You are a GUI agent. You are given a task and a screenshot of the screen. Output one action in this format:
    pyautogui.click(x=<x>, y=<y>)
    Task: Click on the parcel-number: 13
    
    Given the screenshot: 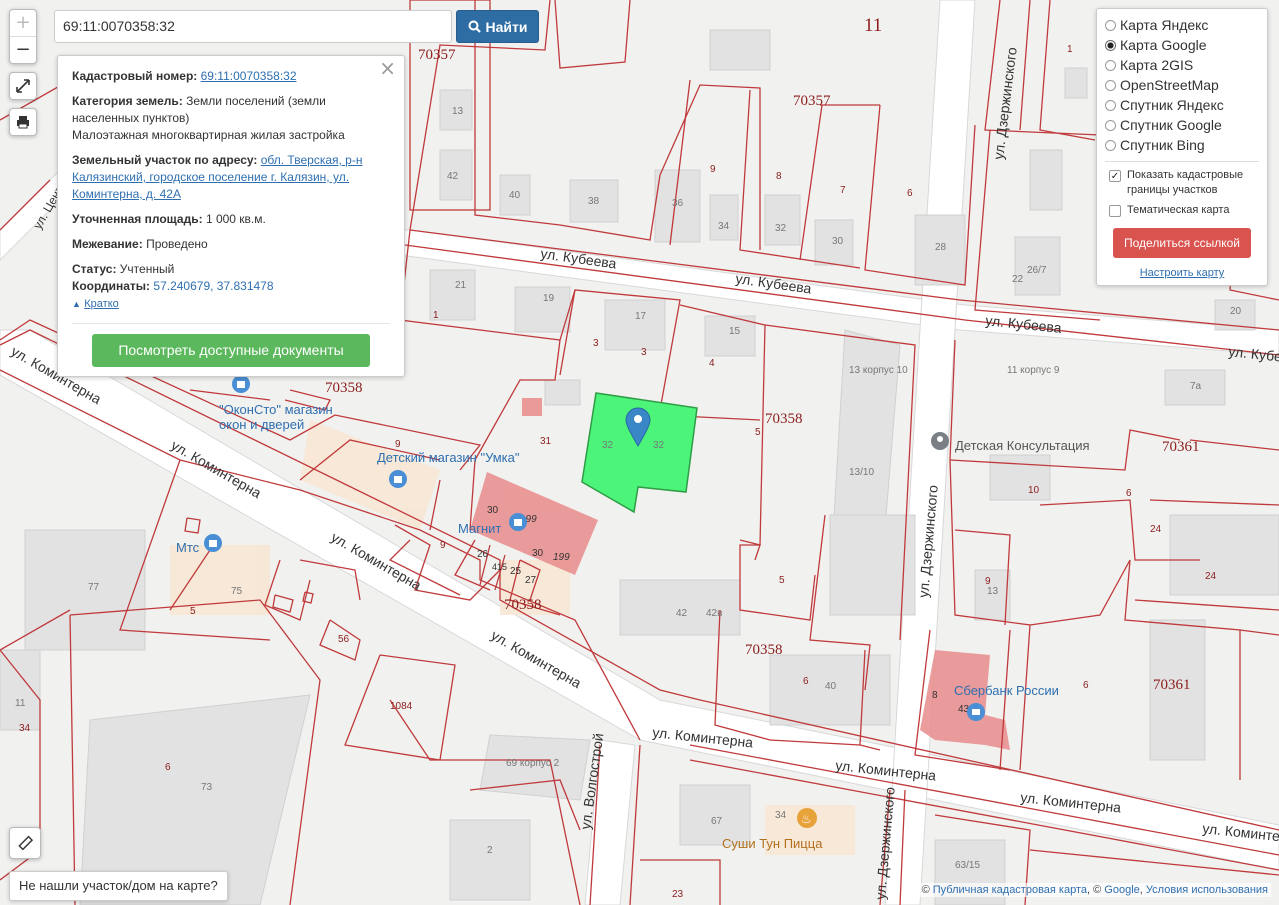 What is the action you would take?
    pyautogui.click(x=993, y=591)
    